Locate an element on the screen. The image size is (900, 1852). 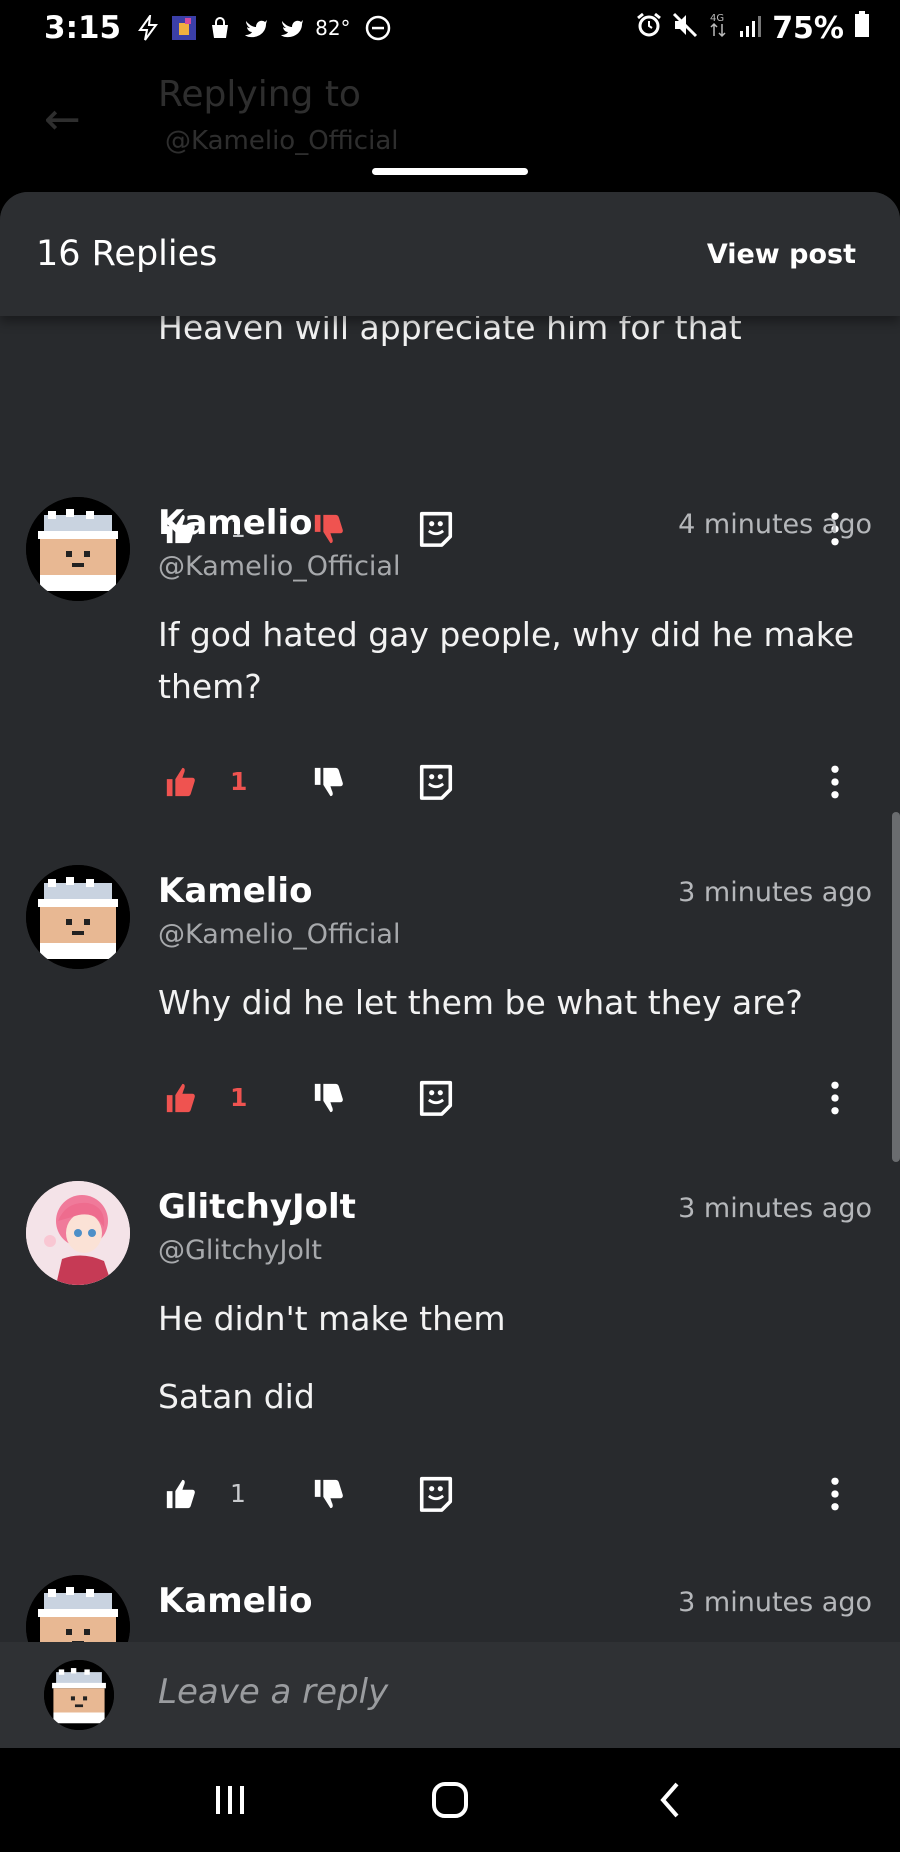
author-handle: @GlitchyJolt is located at coordinates (240, 1250).